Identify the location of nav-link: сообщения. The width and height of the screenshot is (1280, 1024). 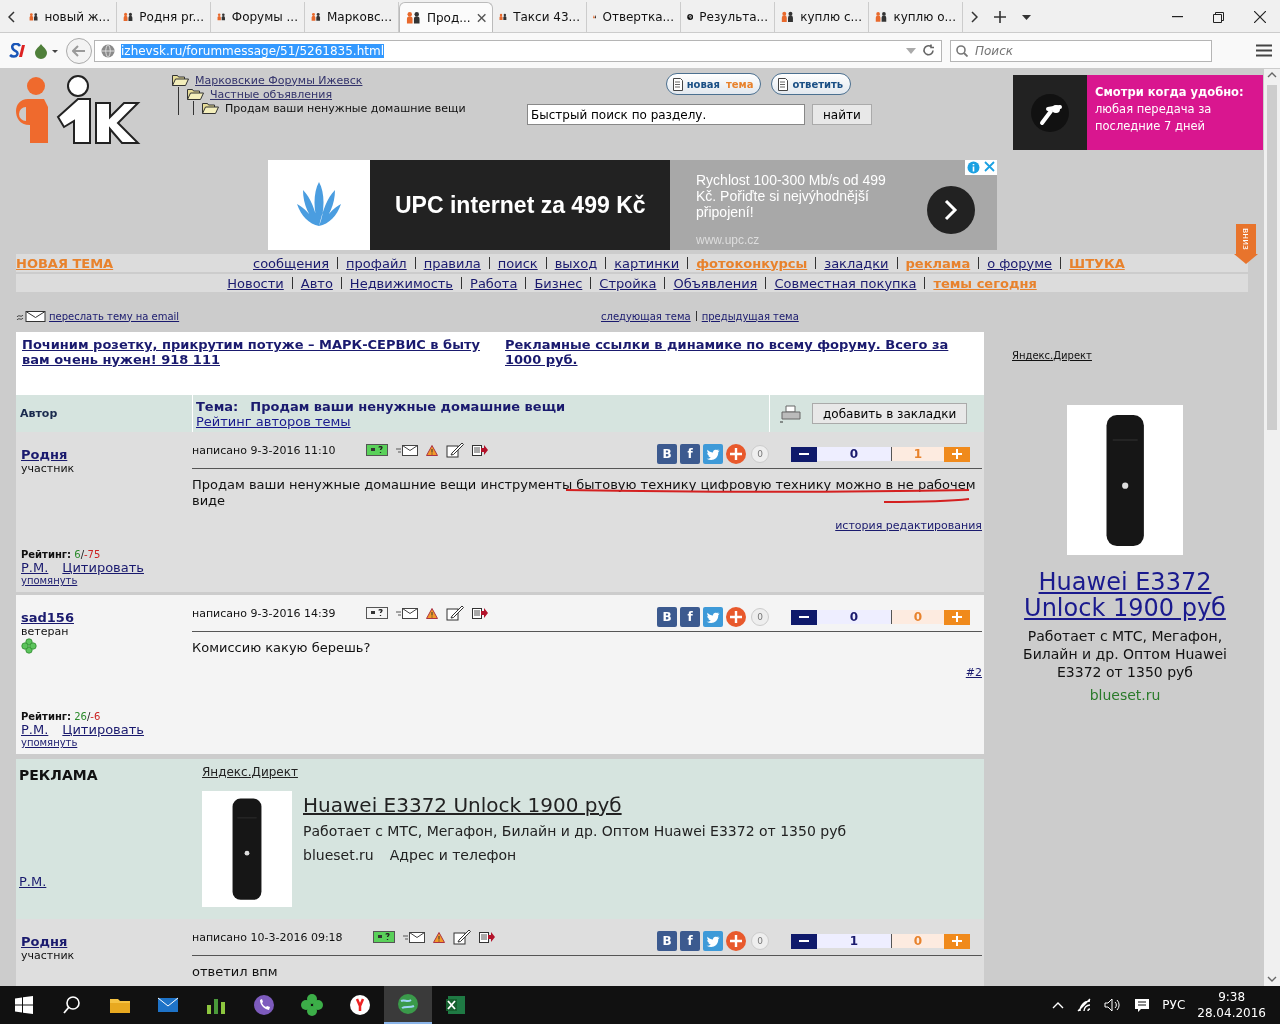
(291, 263).